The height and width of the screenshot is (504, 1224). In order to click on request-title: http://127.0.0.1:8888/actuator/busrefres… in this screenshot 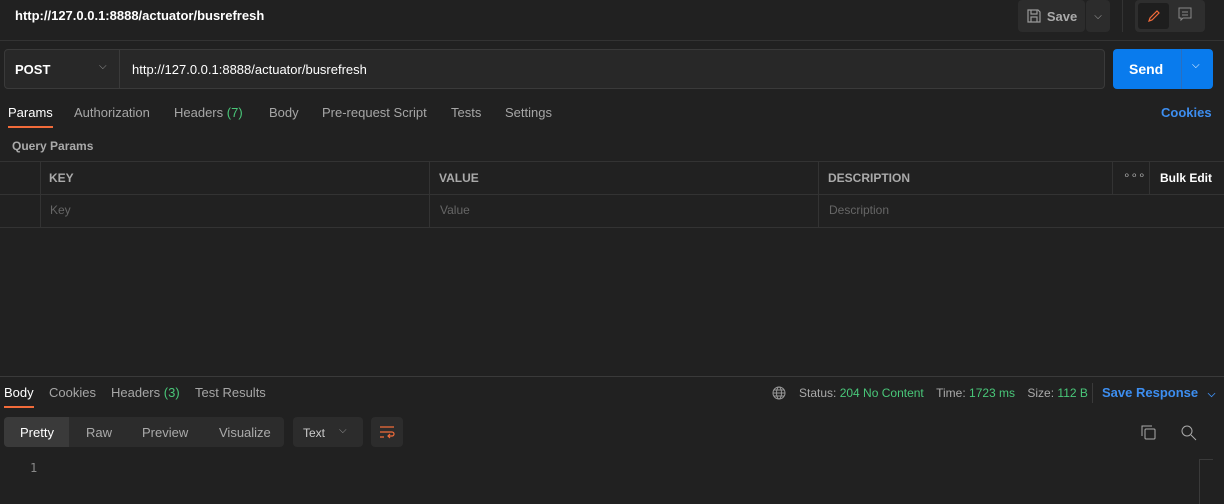, I will do `click(140, 15)`.